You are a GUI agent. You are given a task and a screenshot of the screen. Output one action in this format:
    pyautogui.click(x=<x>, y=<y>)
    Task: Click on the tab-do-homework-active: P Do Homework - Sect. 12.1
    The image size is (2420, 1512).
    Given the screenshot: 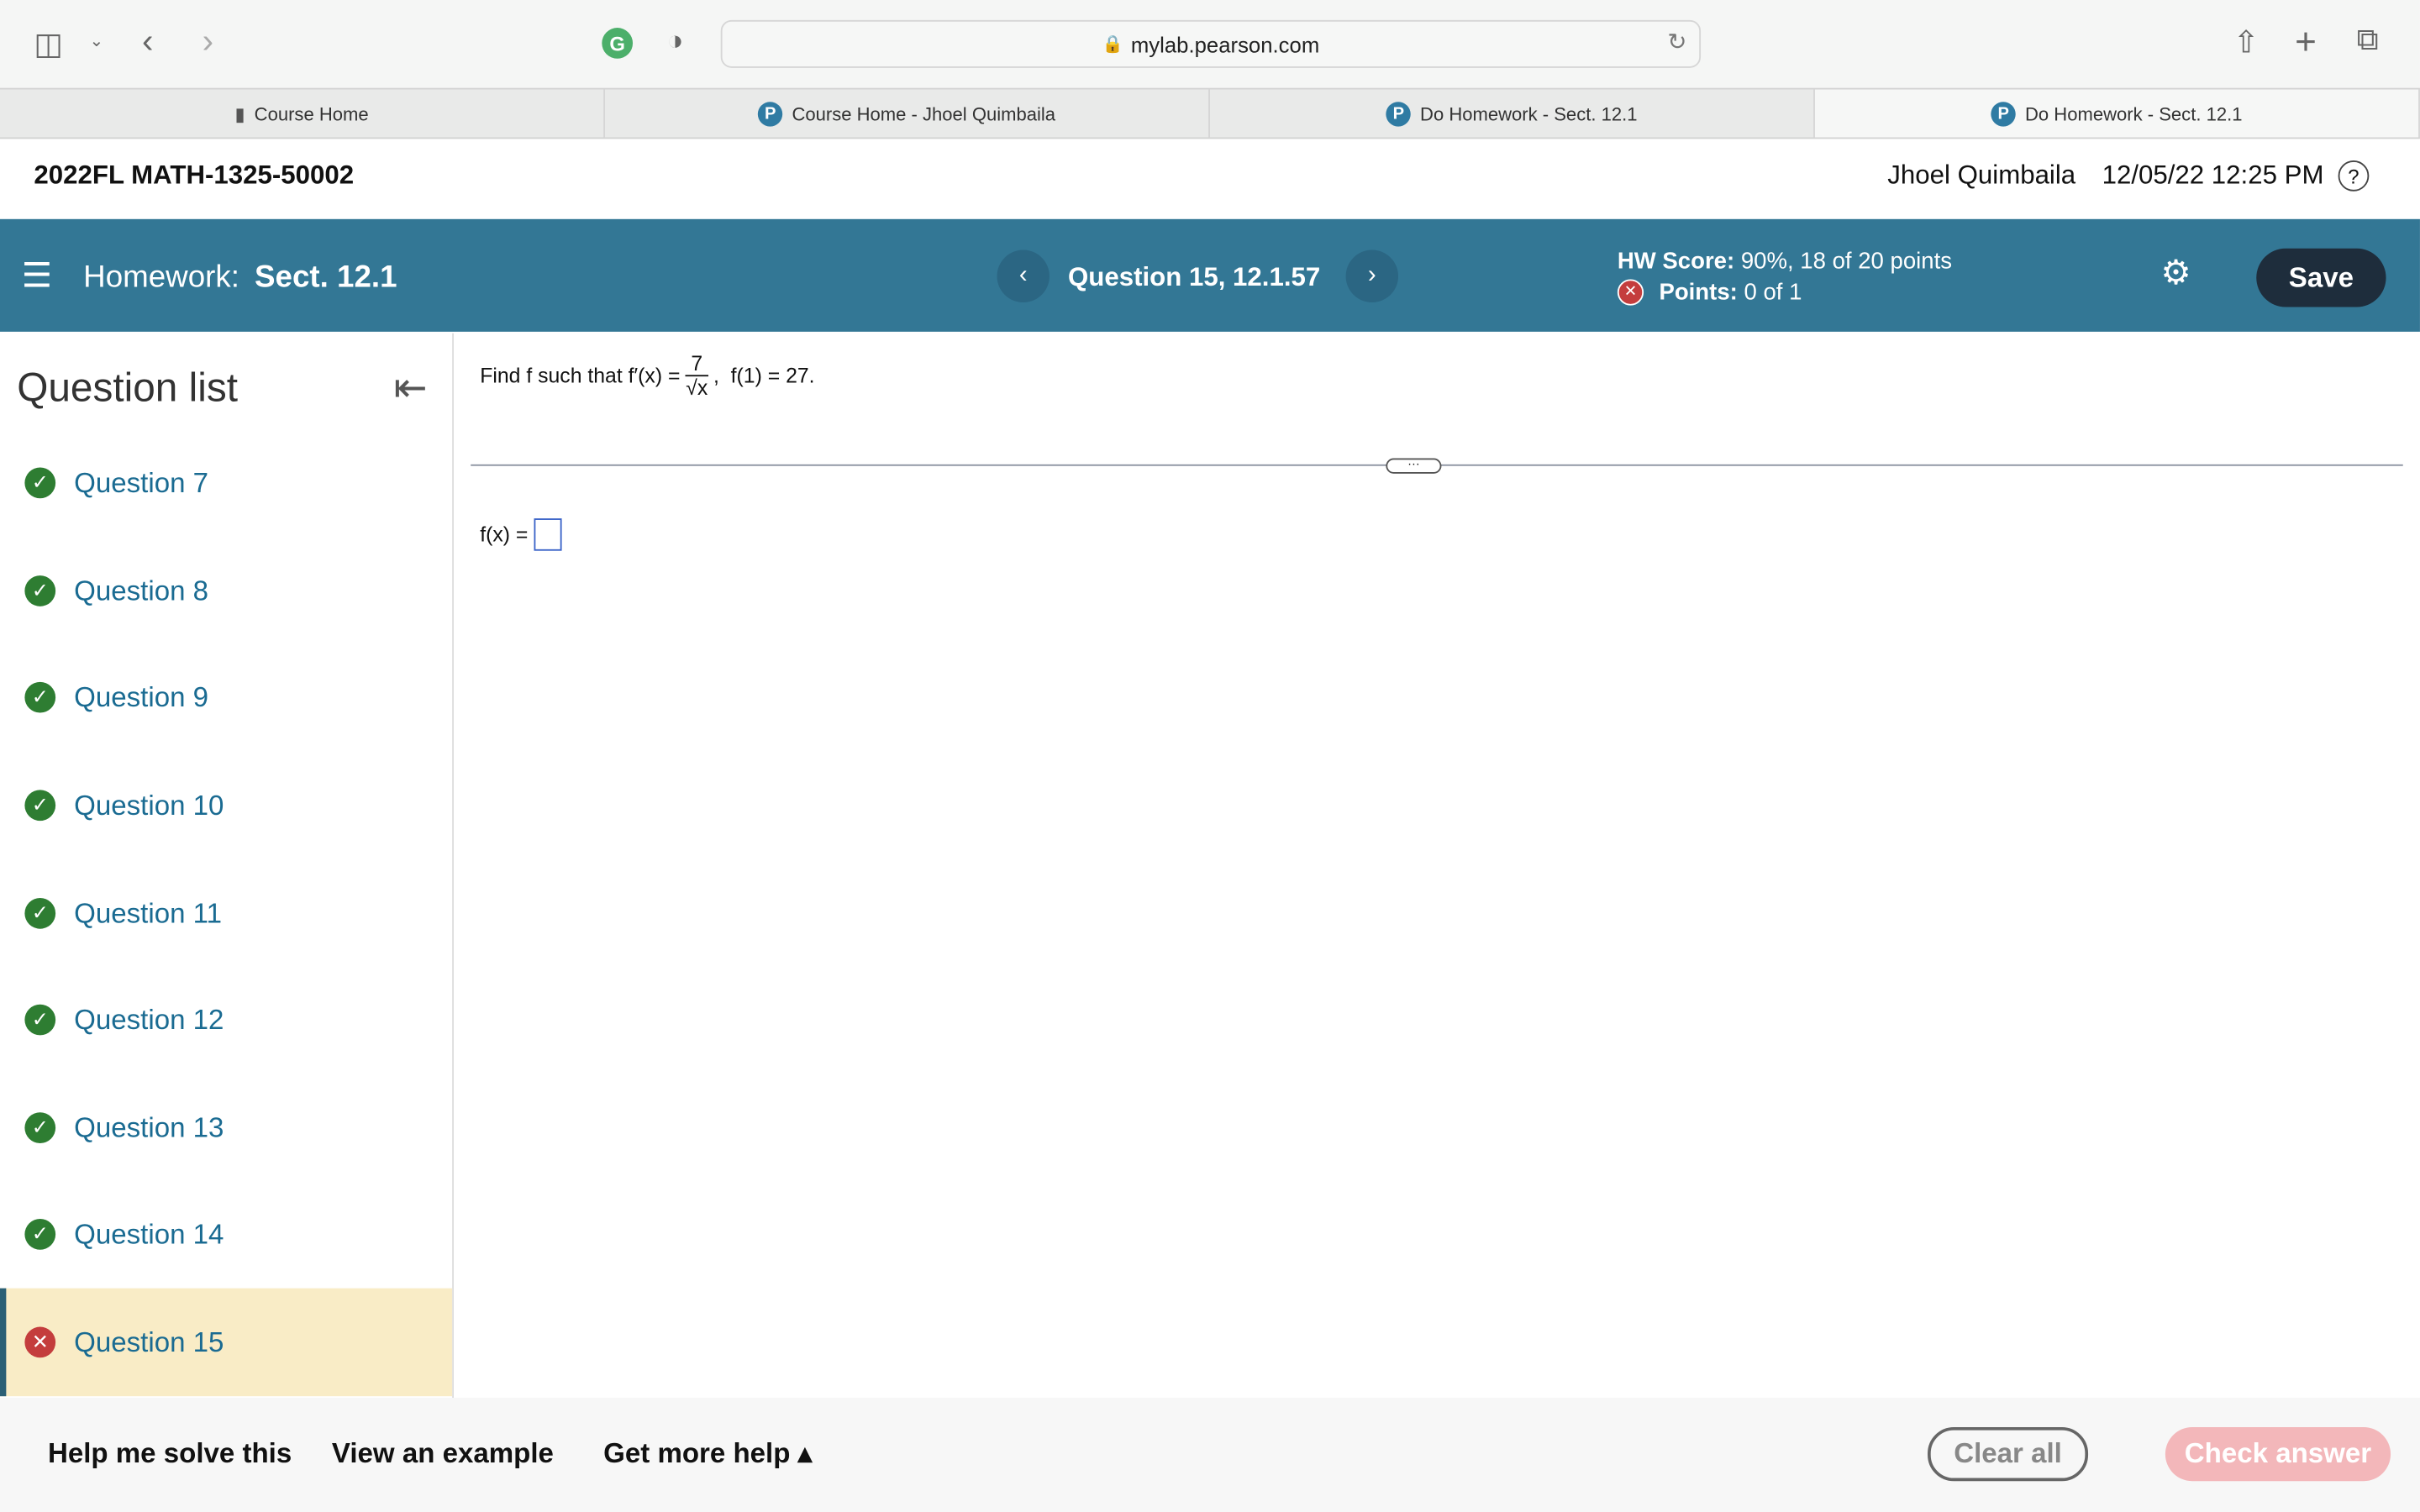 What is the action you would take?
    pyautogui.click(x=2117, y=113)
    